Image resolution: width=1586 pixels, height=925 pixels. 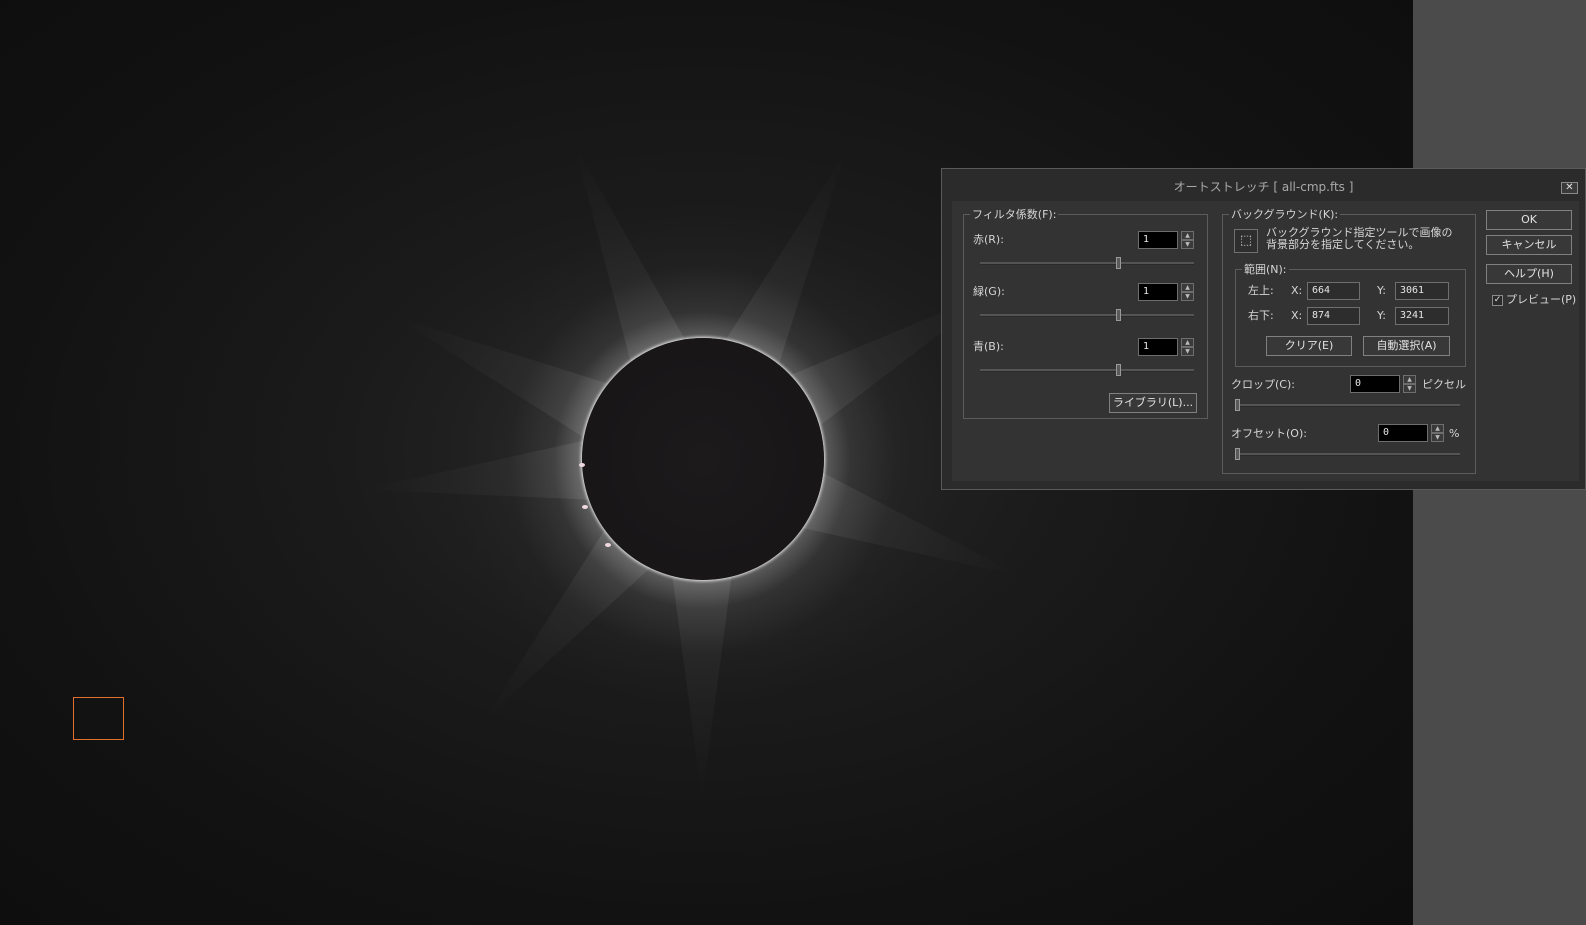 What do you see at coordinates (1158, 292) in the screenshot?
I see `green-value-input: 1` at bounding box center [1158, 292].